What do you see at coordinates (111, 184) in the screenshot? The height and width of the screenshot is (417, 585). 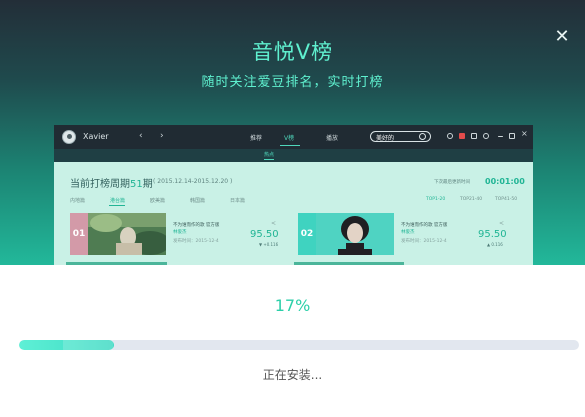 I see `period-heading: 当前打榜周期51期` at bounding box center [111, 184].